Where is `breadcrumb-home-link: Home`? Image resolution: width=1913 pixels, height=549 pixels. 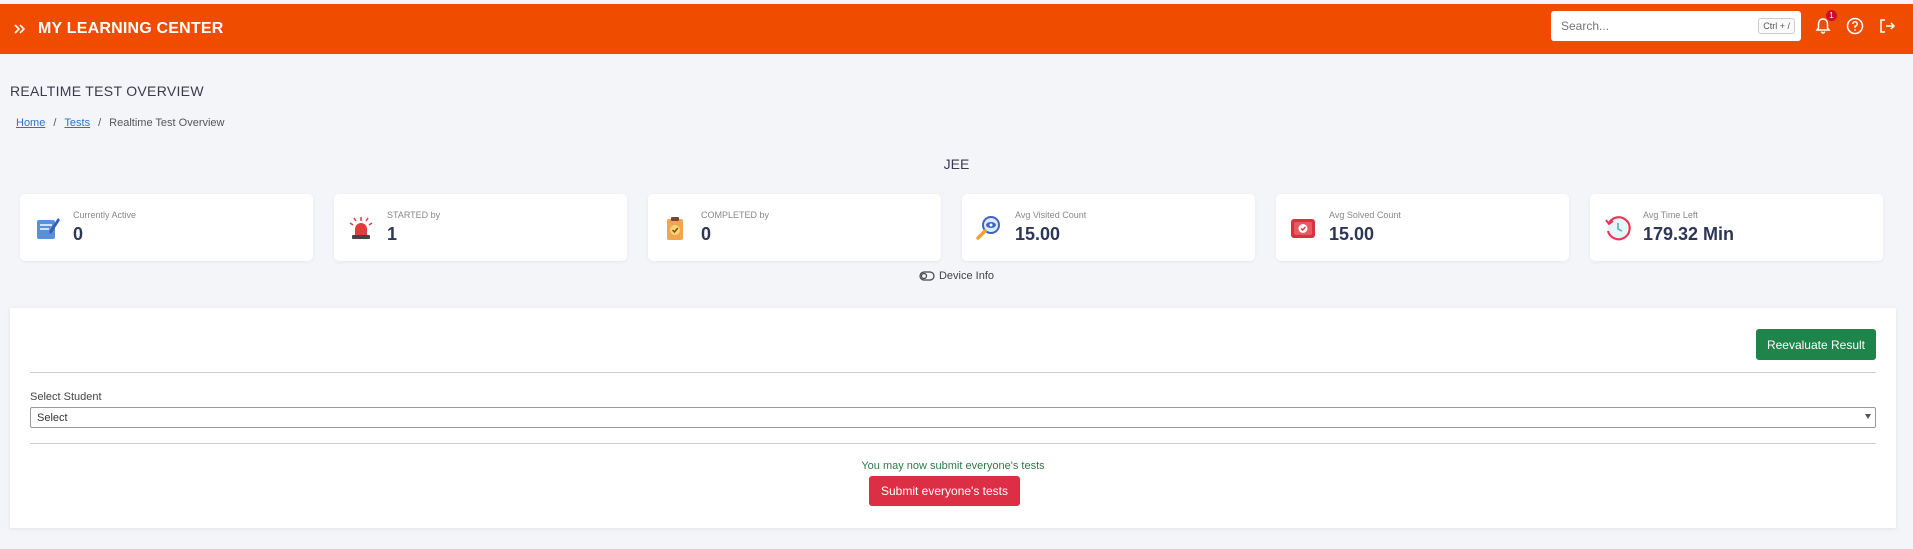
breadcrumb-home-link: Home is located at coordinates (30, 123).